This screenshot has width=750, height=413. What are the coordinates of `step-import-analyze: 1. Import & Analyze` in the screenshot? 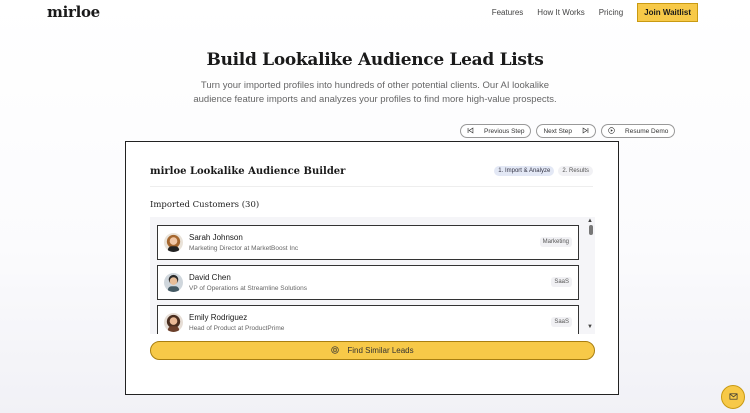 It's located at (524, 171).